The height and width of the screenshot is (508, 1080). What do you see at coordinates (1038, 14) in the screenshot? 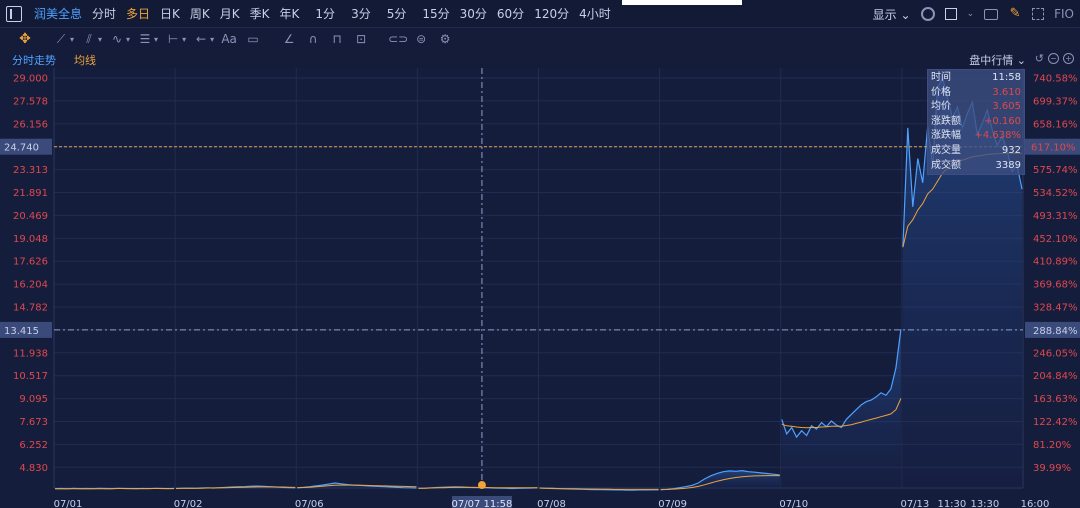
I see `fullscreen-icon` at bounding box center [1038, 14].